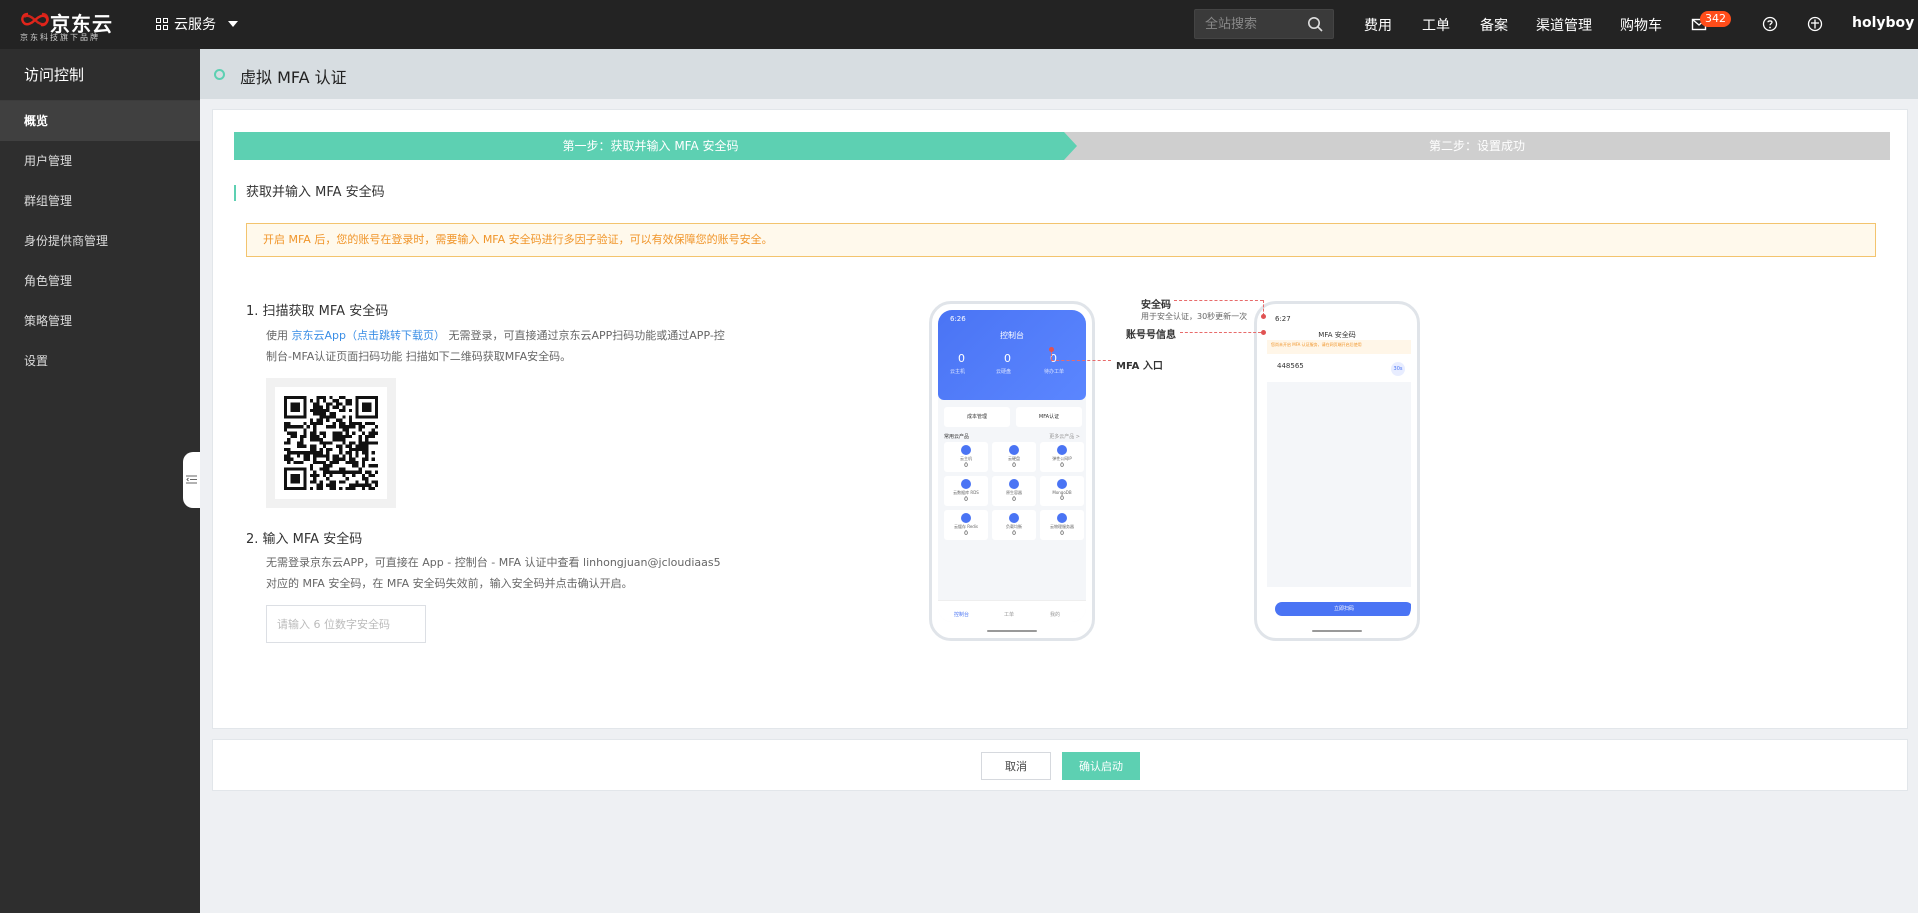 Image resolution: width=1918 pixels, height=913 pixels. Describe the element at coordinates (1014, 457) in the screenshot. I see `phone1-product-tile: 云硬盘 0` at that location.